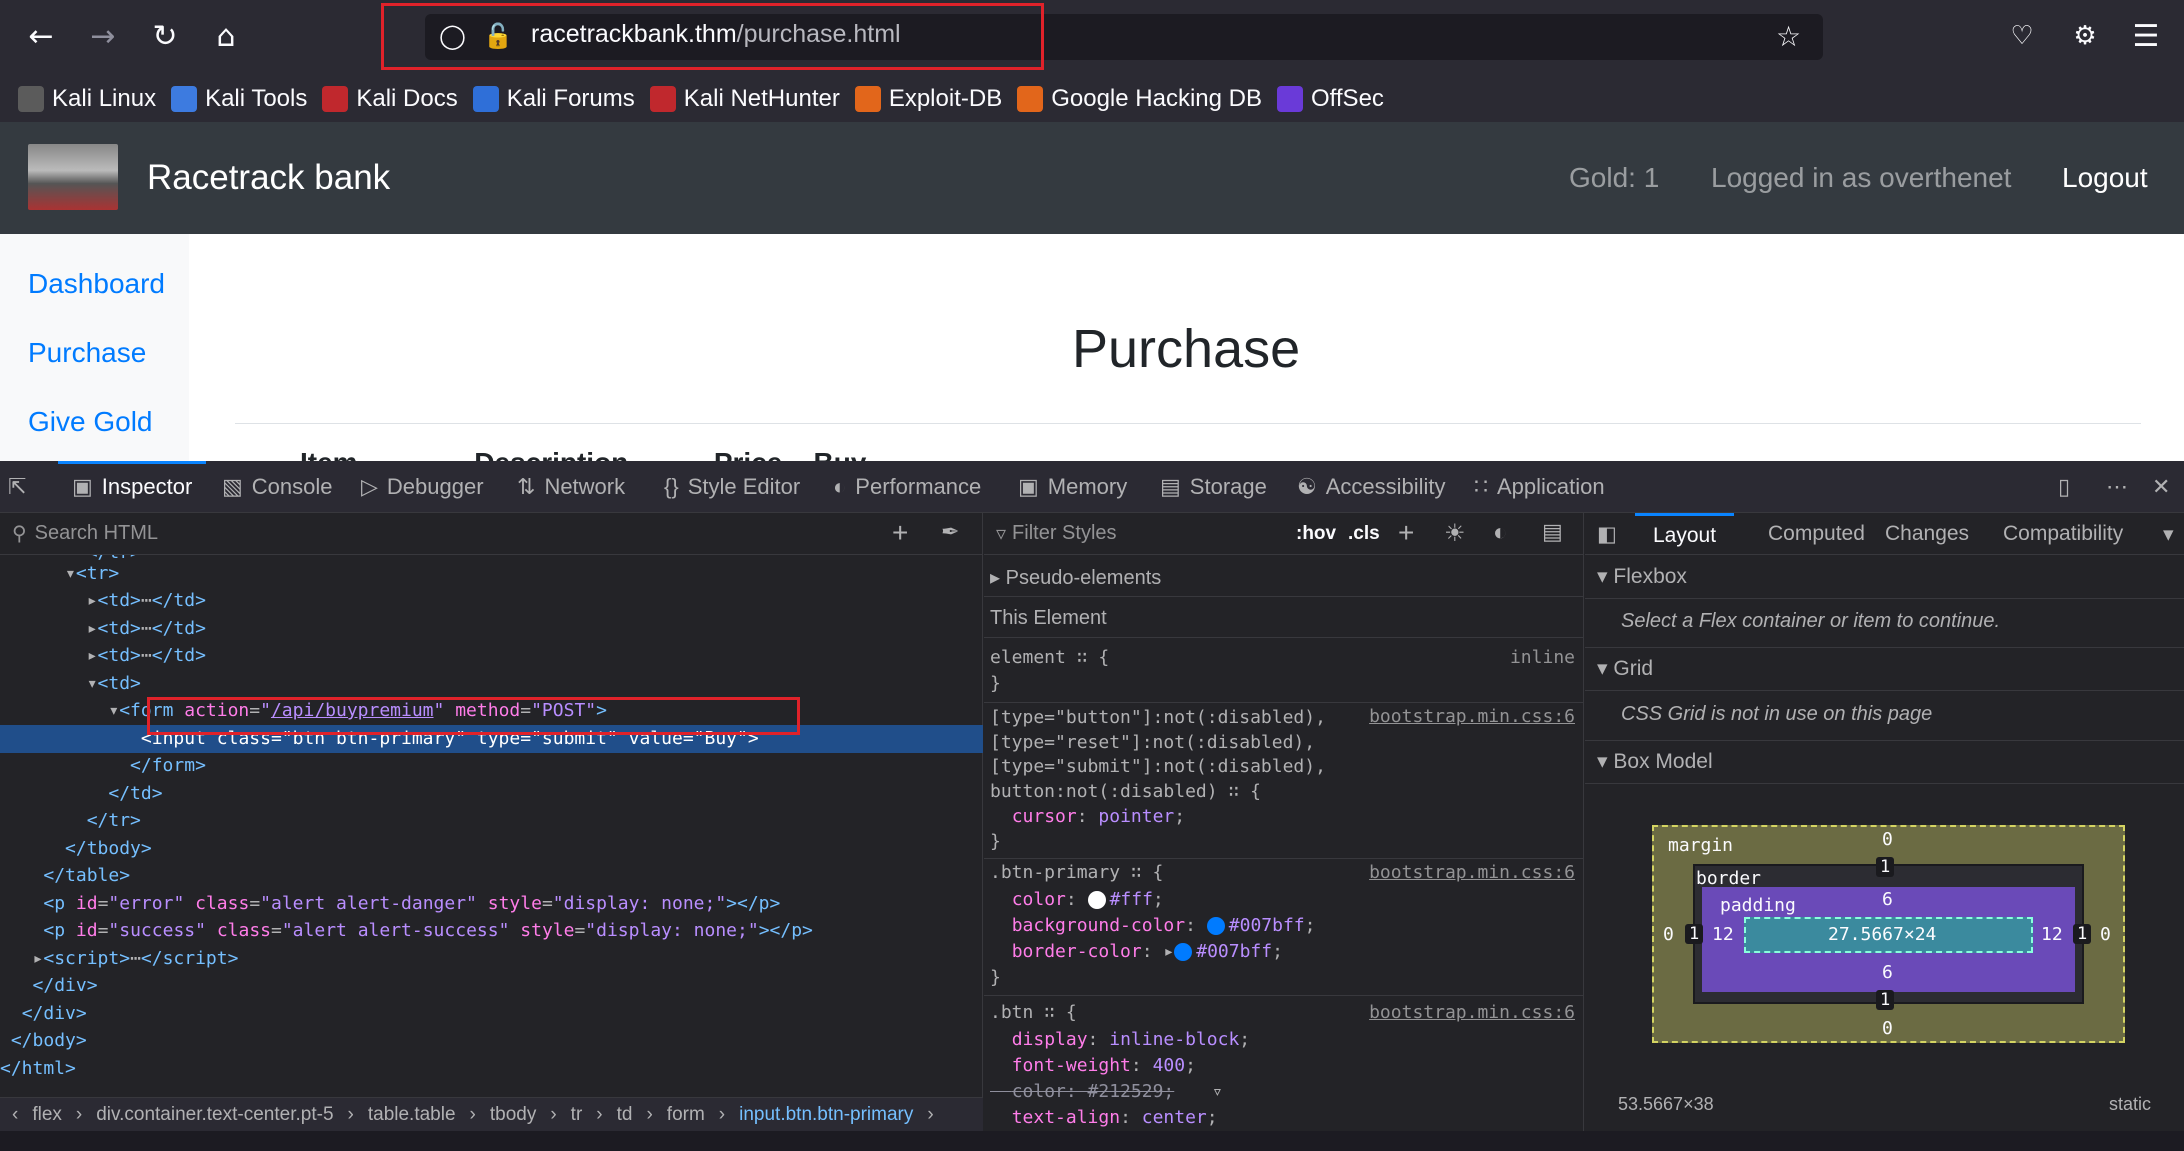 This screenshot has width=2184, height=1151. I want to click on bookmark-kali-linux: Kali Linux, so click(87, 99).